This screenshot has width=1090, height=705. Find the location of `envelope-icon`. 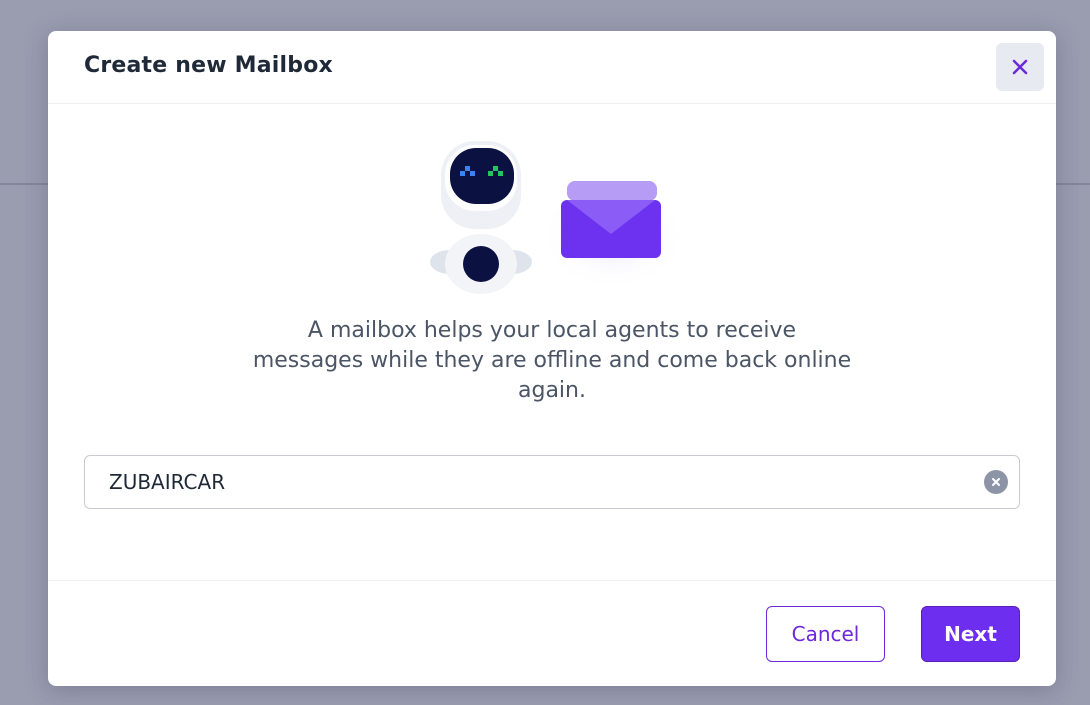

envelope-icon is located at coordinates (611, 219).